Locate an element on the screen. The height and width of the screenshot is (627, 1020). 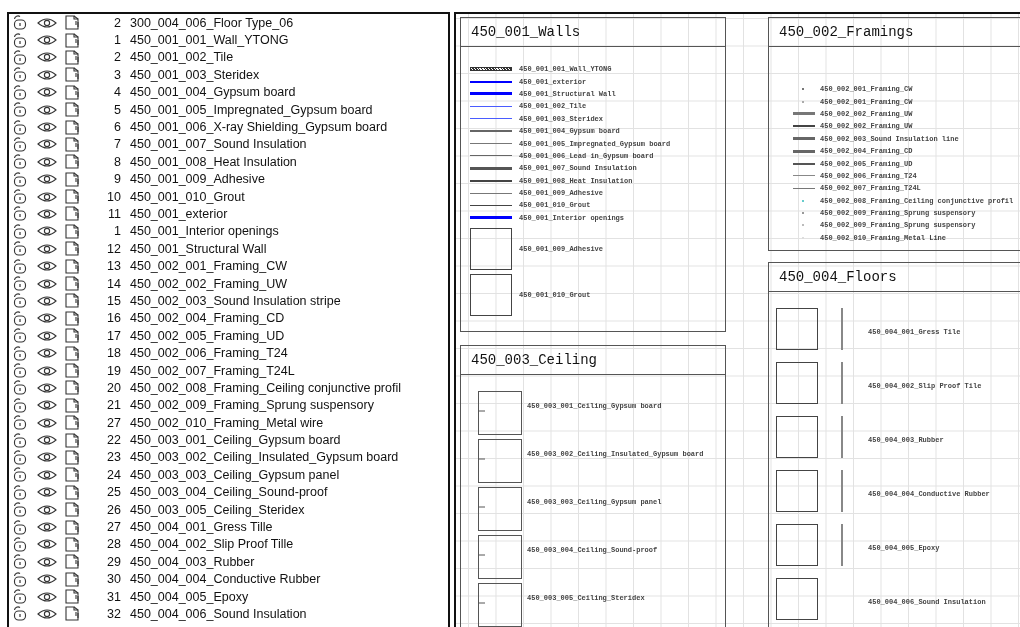
layer-name: 450_001_exterior is located at coordinates (179, 214).